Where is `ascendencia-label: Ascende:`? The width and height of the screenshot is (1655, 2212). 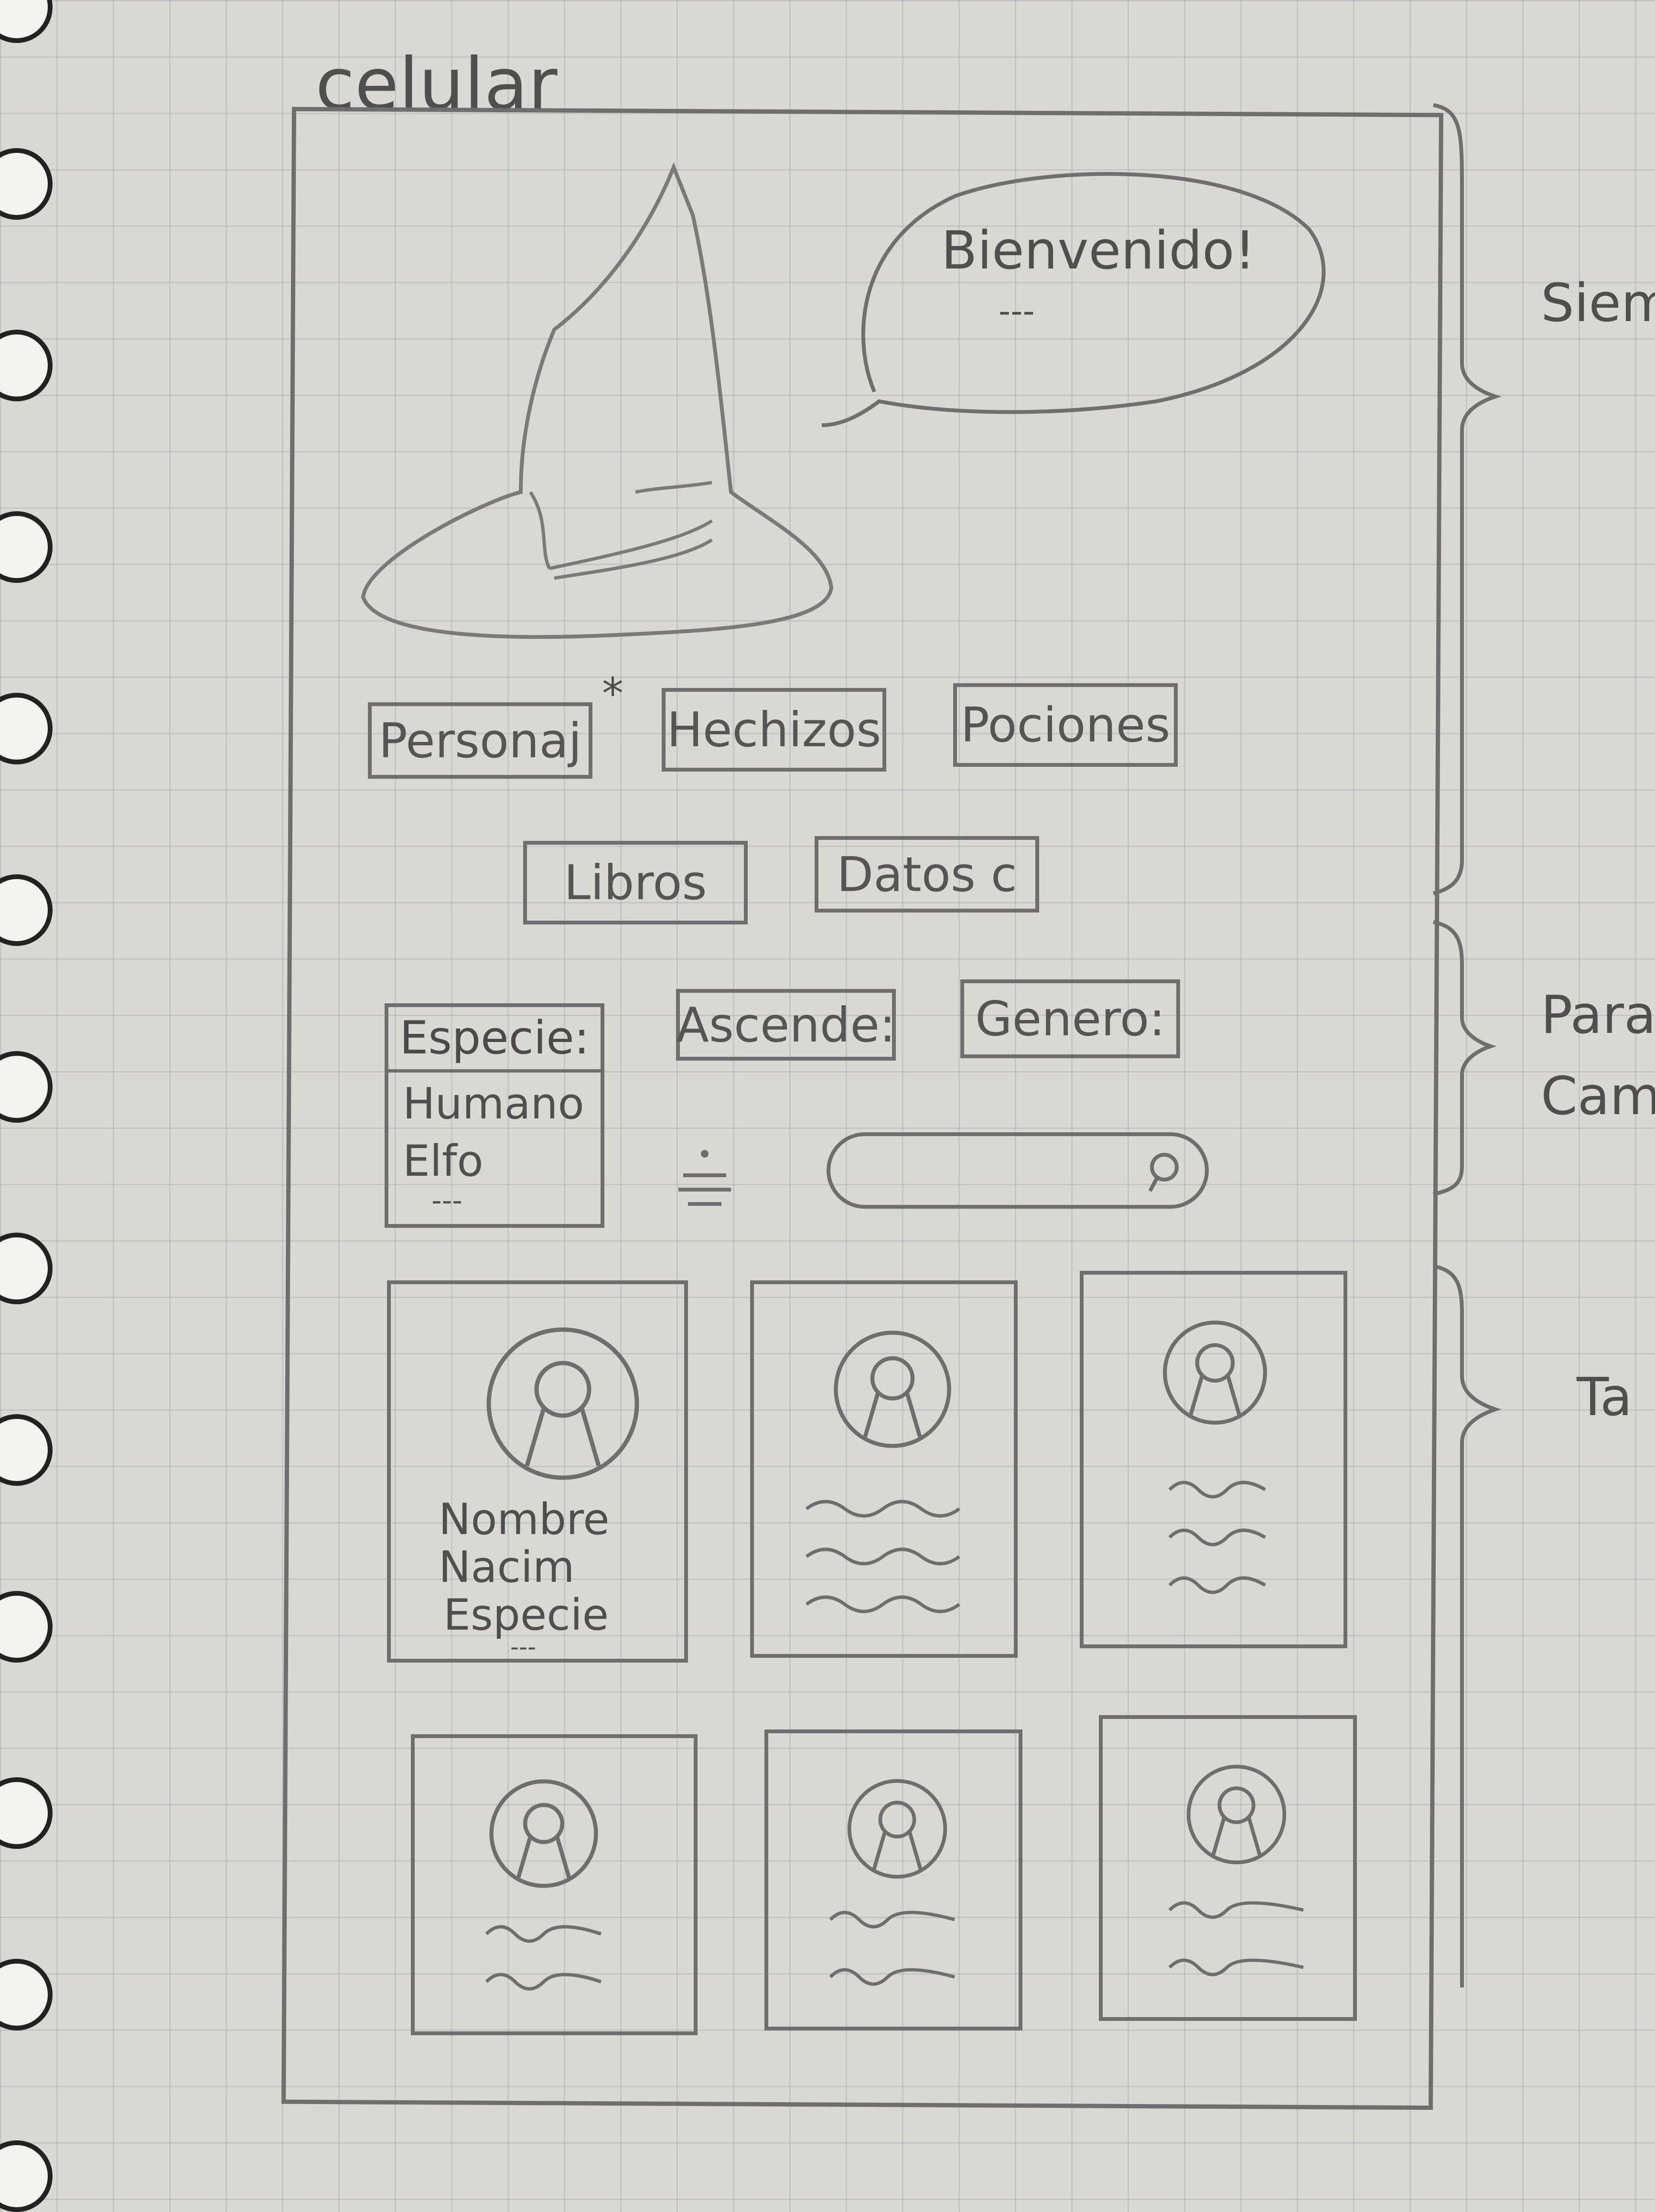 ascendencia-label: Ascende: is located at coordinates (786, 1025).